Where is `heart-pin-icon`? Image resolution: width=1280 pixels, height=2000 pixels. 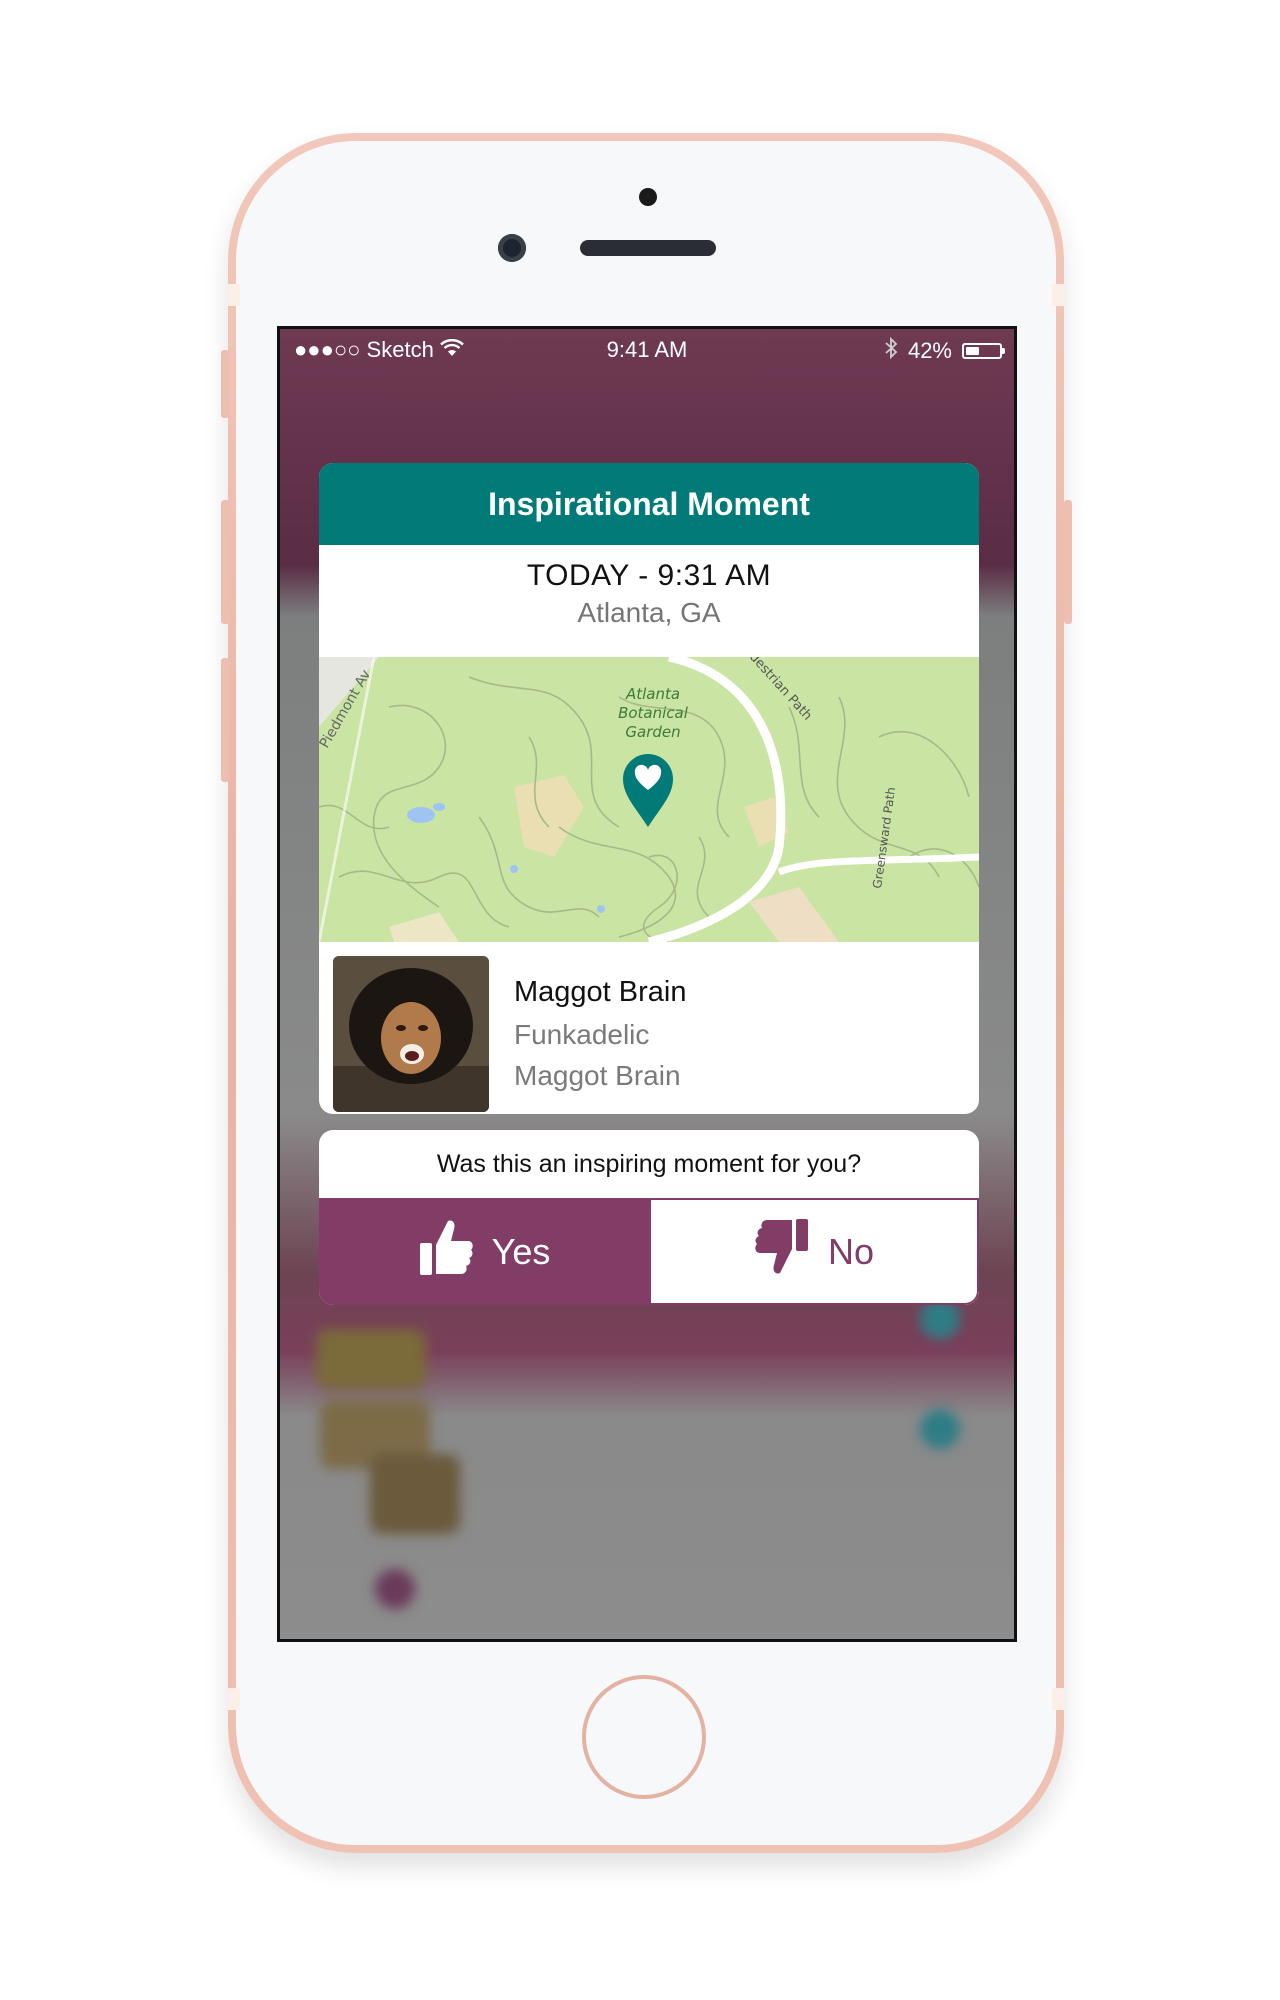
heart-pin-icon is located at coordinates (648, 790).